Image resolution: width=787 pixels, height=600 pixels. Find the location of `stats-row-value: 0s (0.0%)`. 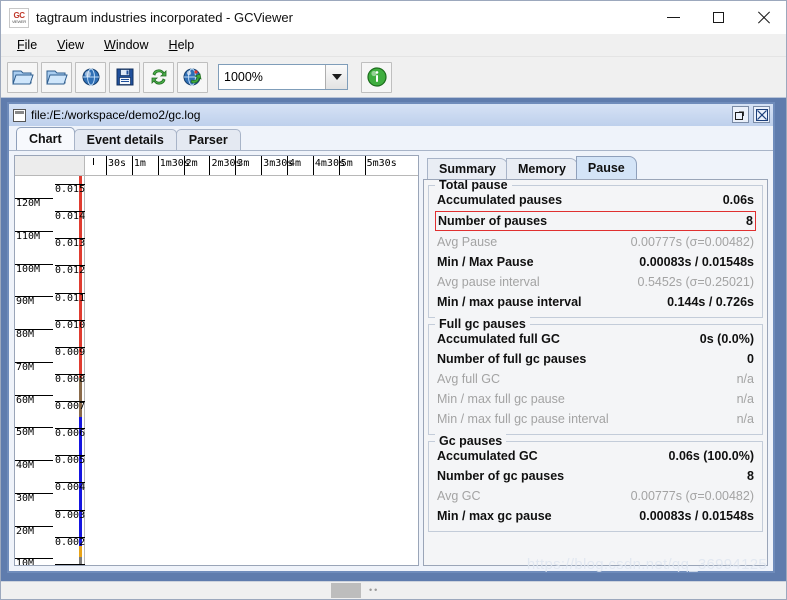

stats-row-value: 0s (0.0%) is located at coordinates (726, 339).